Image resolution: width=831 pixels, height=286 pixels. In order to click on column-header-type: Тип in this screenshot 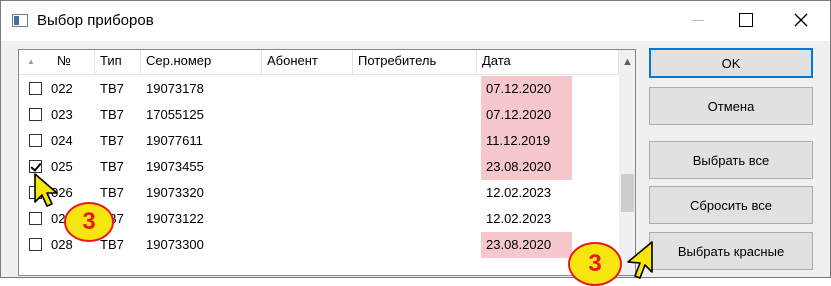, I will do `click(118, 62)`.